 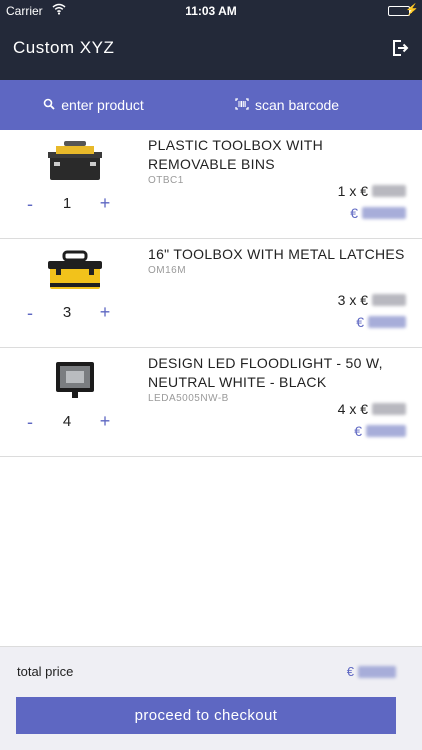 I want to click on barcode-icon, so click(x=242, y=105).